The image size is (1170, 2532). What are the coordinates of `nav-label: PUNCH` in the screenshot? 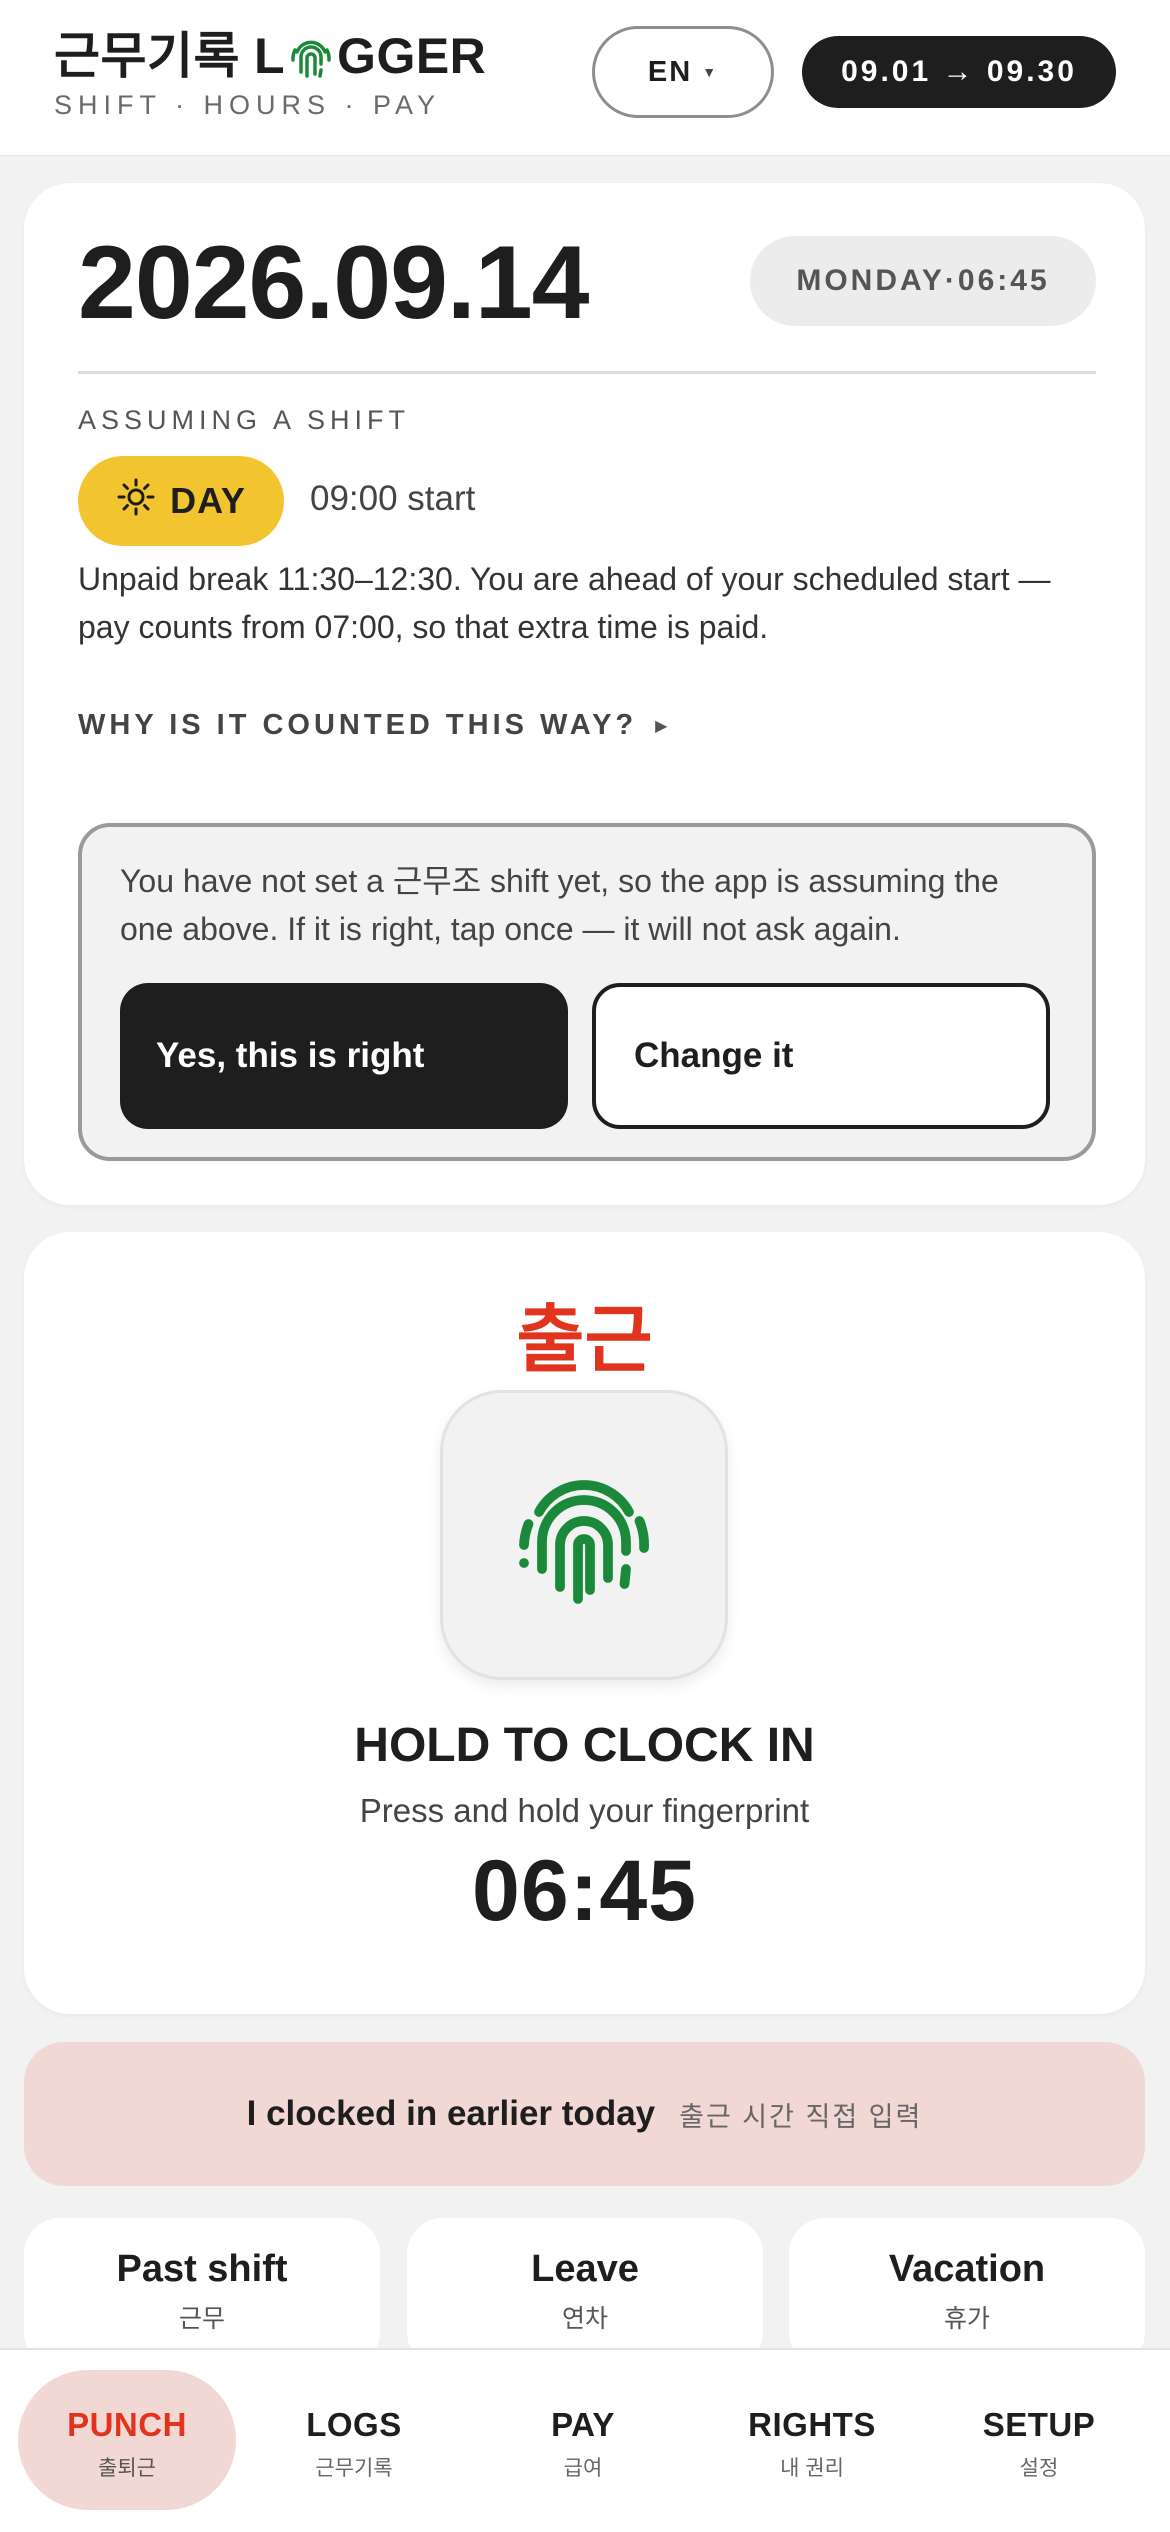 It's located at (127, 2424).